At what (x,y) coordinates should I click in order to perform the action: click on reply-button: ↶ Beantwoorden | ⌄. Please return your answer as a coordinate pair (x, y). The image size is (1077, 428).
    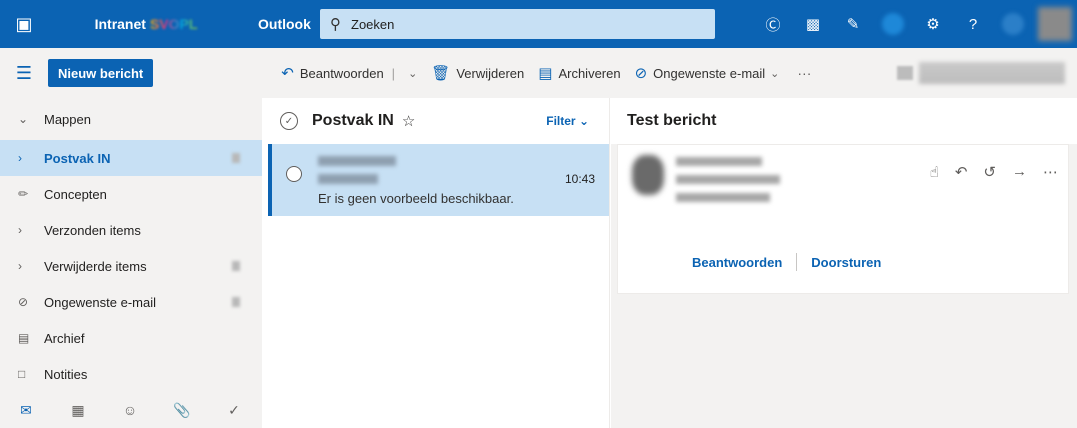
    Looking at the image, I should click on (349, 73).